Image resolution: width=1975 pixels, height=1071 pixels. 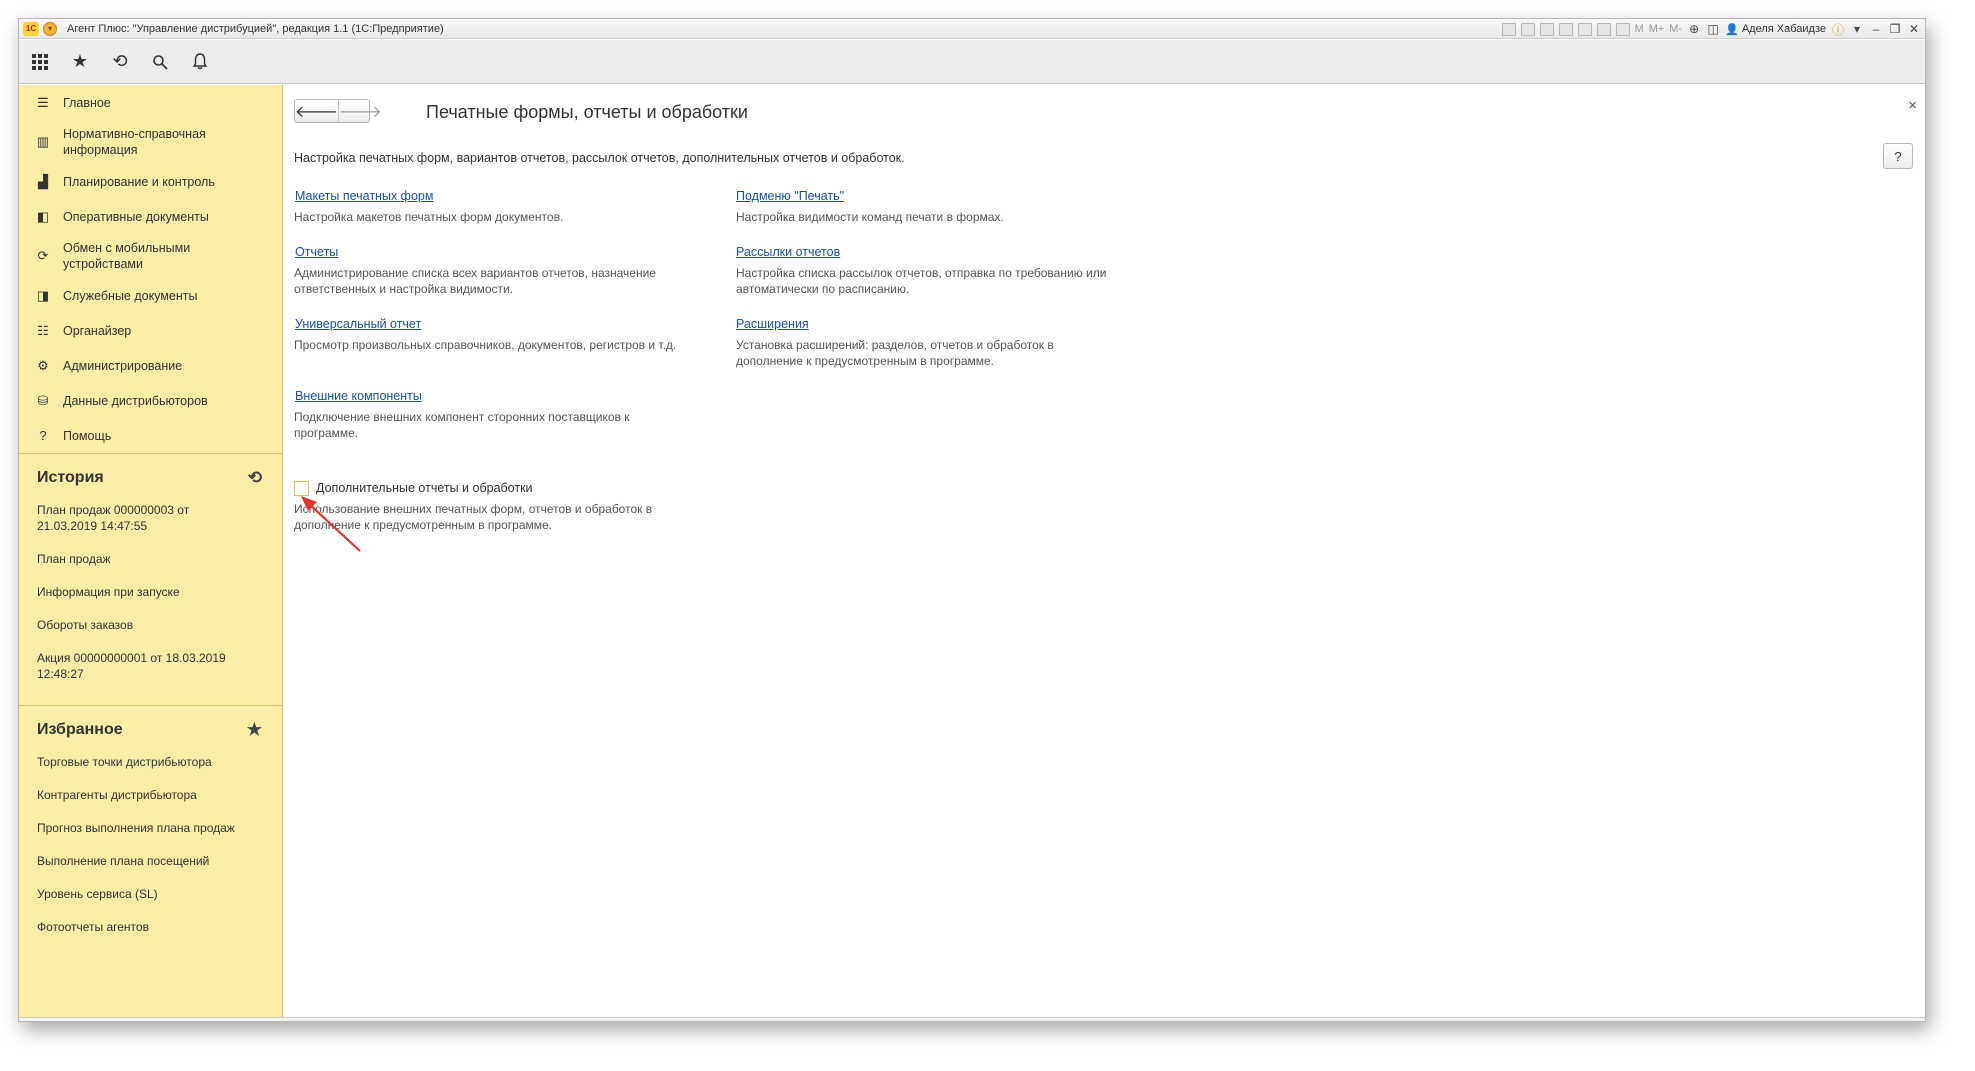 What do you see at coordinates (1657, 29) in the screenshot?
I see `memory-plus-button: M+` at bounding box center [1657, 29].